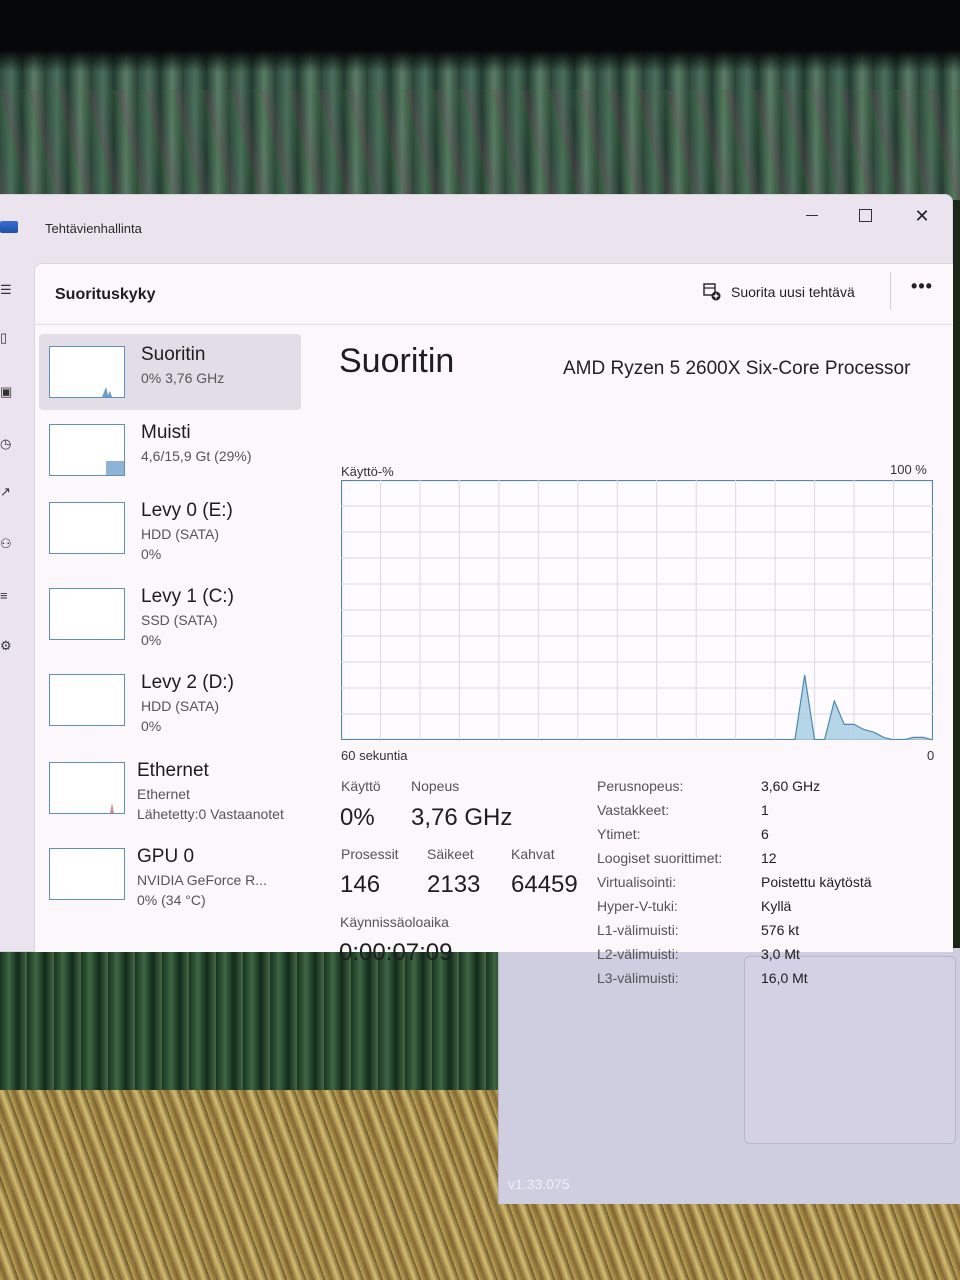 The height and width of the screenshot is (1280, 960). Describe the element at coordinates (87, 450) in the screenshot. I see `memory-thumbnail-graph` at that location.